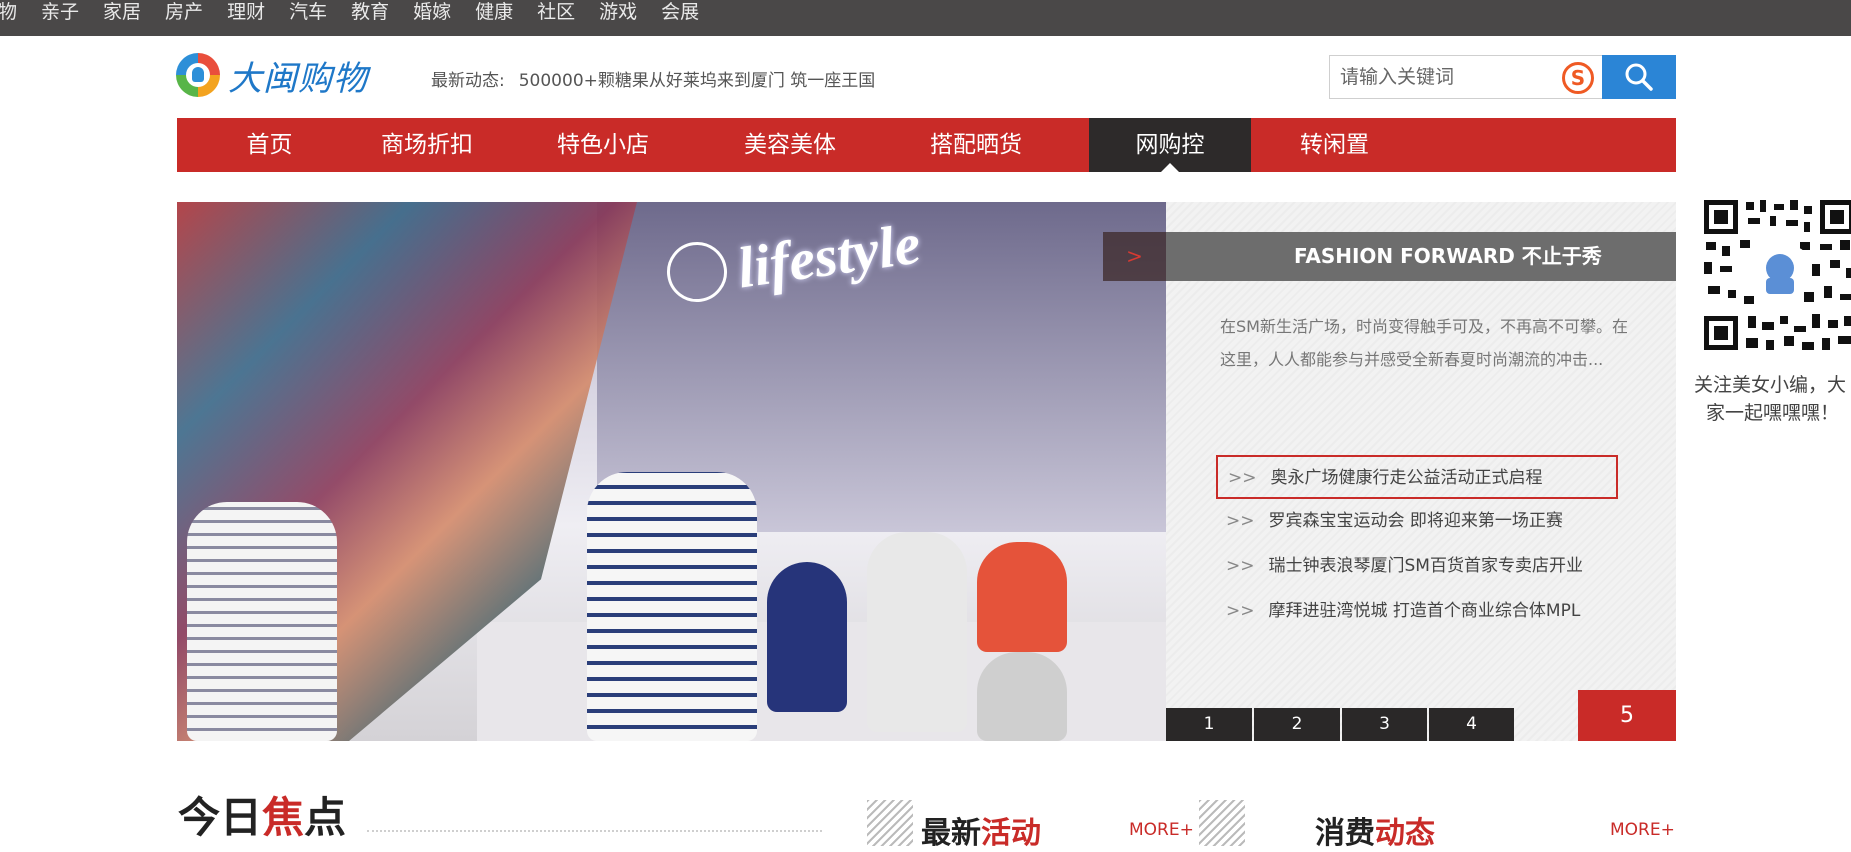 This screenshot has height=852, width=1851. What do you see at coordinates (1421, 256) in the screenshot?
I see `feature-title: FASHION FORWARD 不止于秀` at bounding box center [1421, 256].